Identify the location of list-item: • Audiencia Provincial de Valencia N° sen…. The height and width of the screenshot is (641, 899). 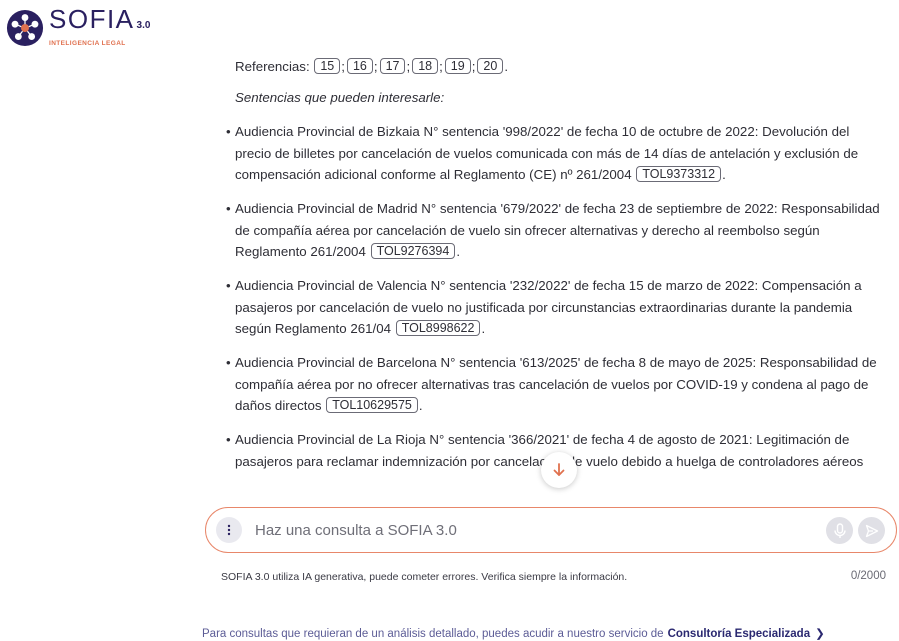
(544, 307).